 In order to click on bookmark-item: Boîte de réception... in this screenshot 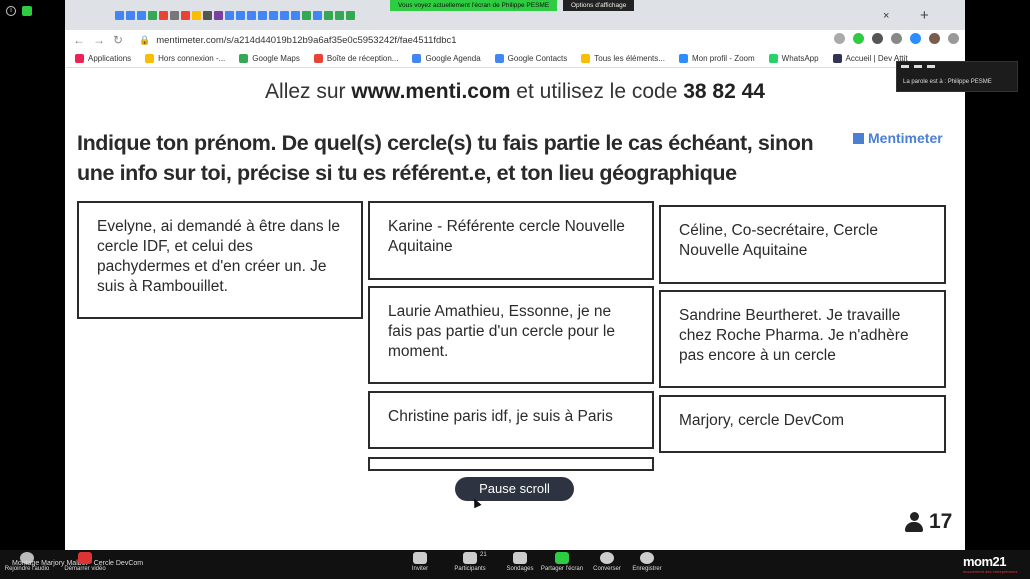, I will do `click(356, 58)`.